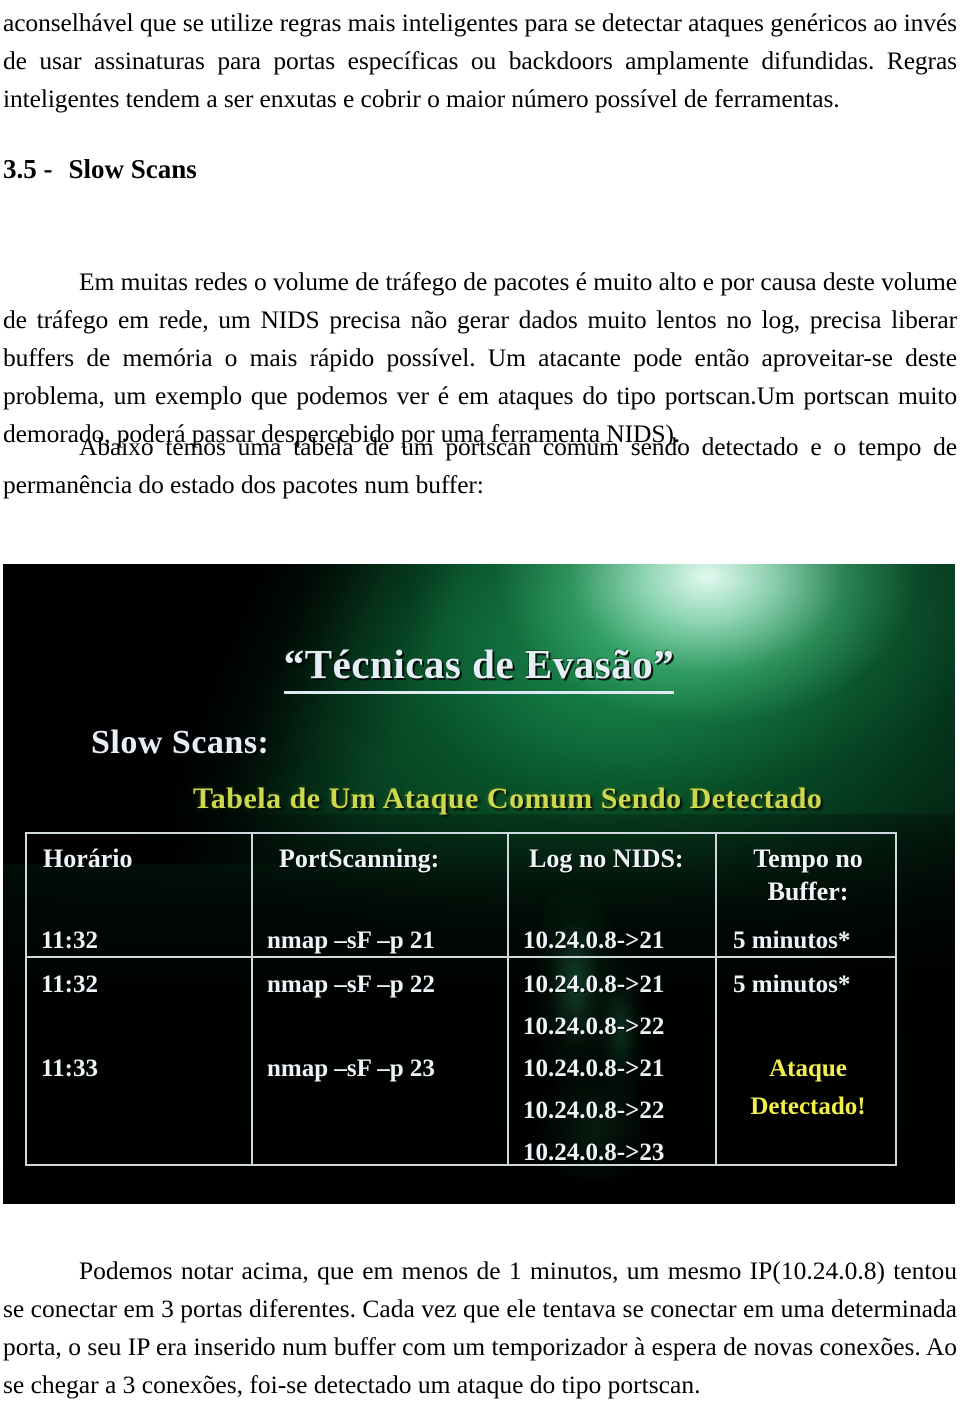 Image resolution: width=960 pixels, height=1404 pixels. What do you see at coordinates (69, 1068) in the screenshot?
I see `table-row-3-horario: 11:33` at bounding box center [69, 1068].